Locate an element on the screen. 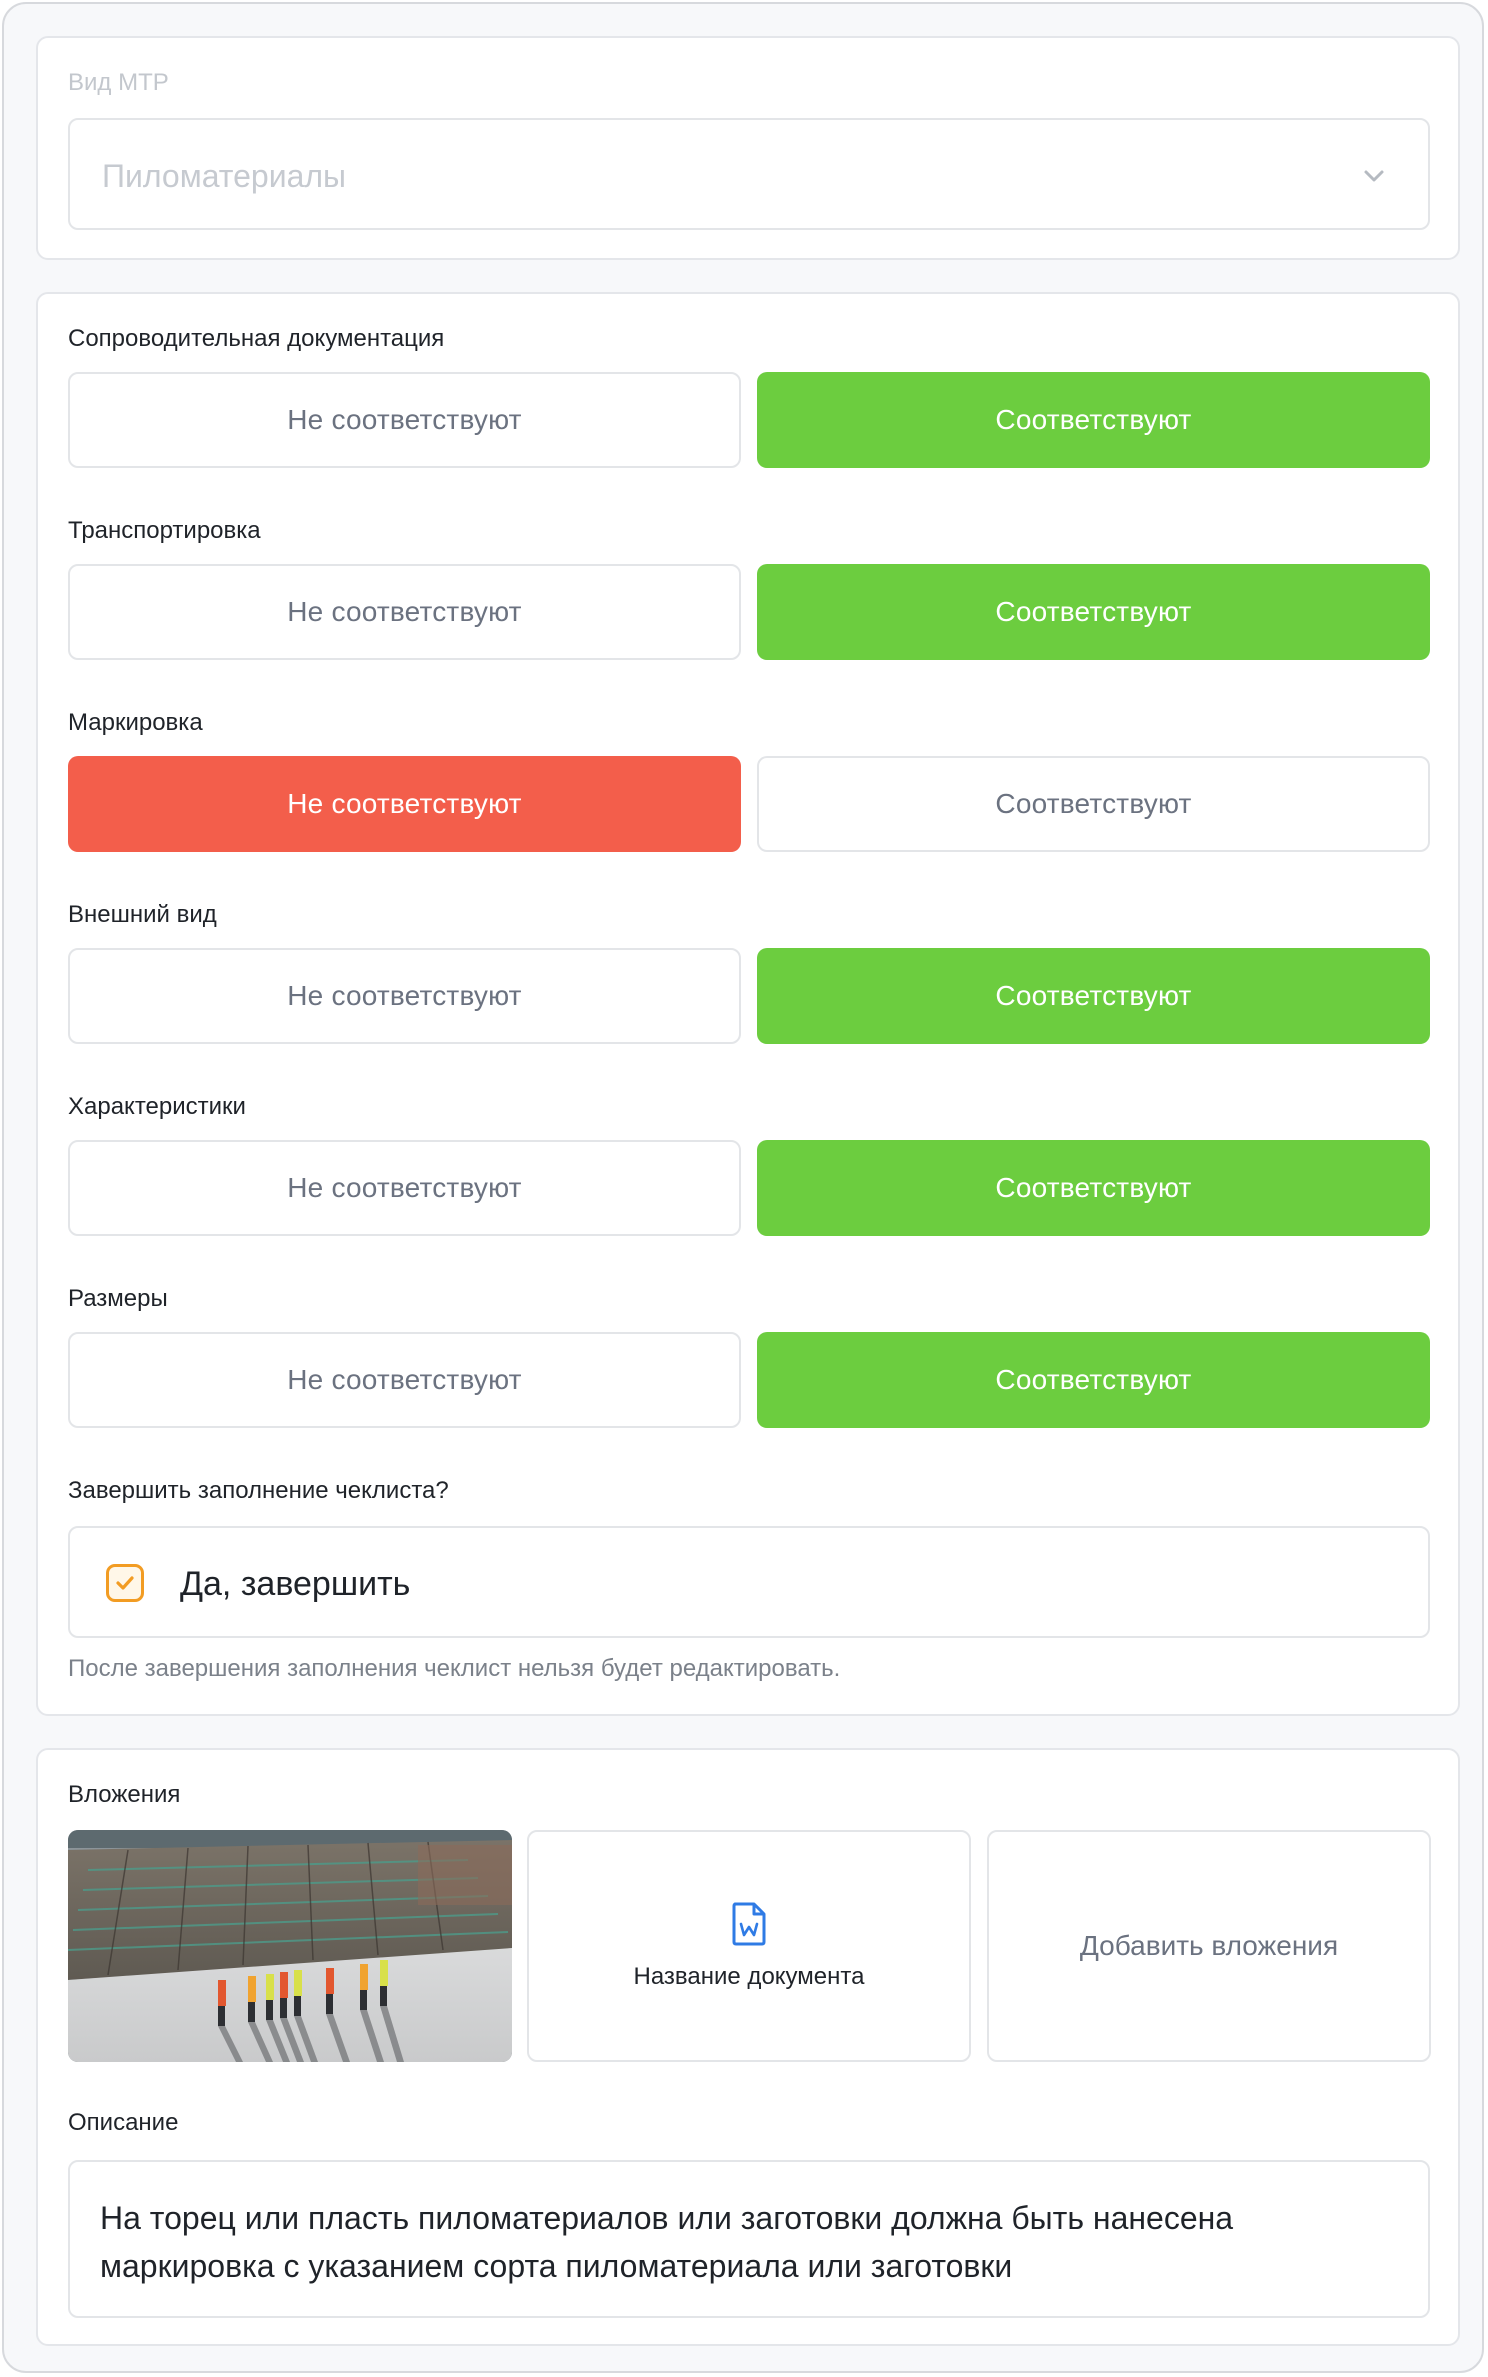 Image resolution: width=1488 pixels, height=2377 pixels. checklist-item-label: Сопроводительная документация is located at coordinates (256, 338).